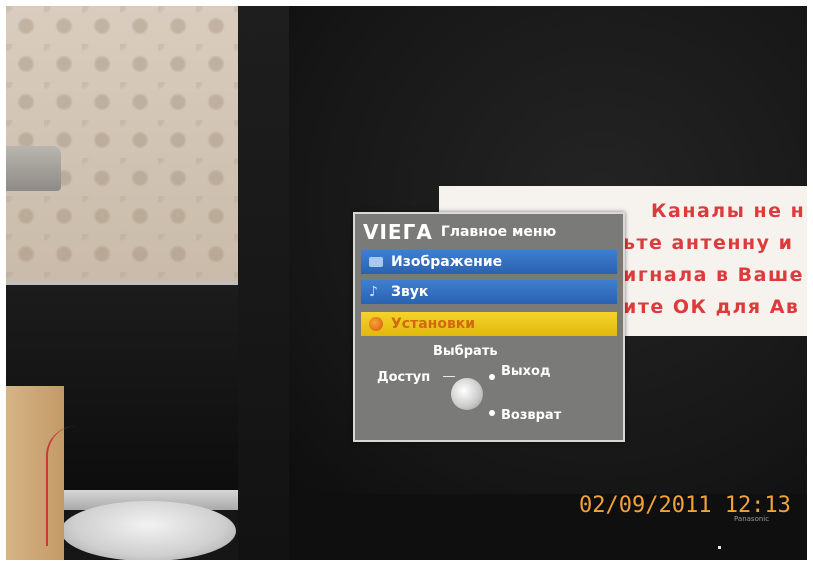 Image resolution: width=813 pixels, height=566 pixels. I want to click on menu-header: VIEГA Главное меню, so click(459, 232).